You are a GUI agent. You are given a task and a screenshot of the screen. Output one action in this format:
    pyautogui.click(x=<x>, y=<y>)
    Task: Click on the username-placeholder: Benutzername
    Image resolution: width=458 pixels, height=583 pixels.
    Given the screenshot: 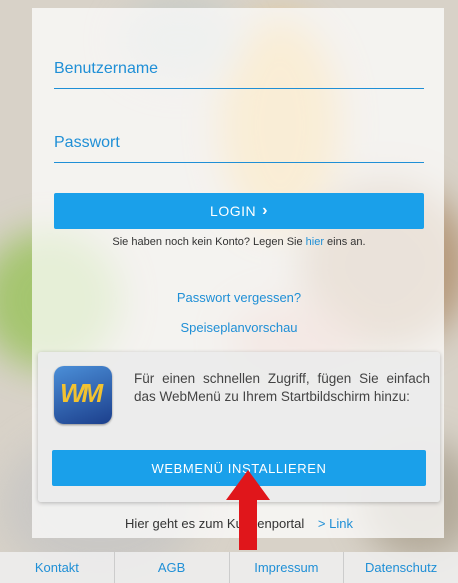 What is the action you would take?
    pyautogui.click(x=106, y=68)
    